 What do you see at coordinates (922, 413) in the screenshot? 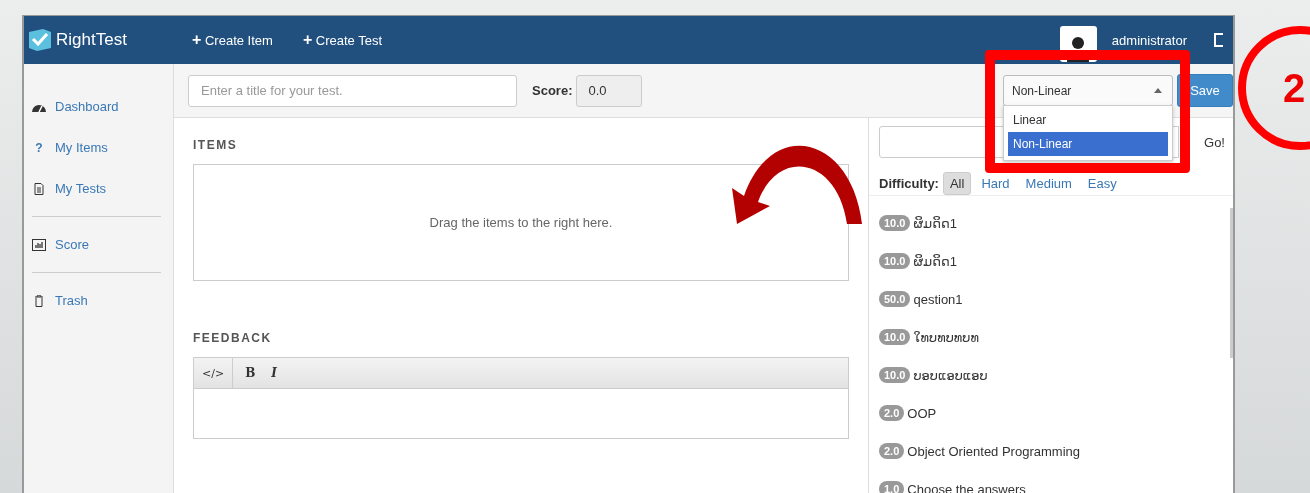
I see `item-title: OOP` at bounding box center [922, 413].